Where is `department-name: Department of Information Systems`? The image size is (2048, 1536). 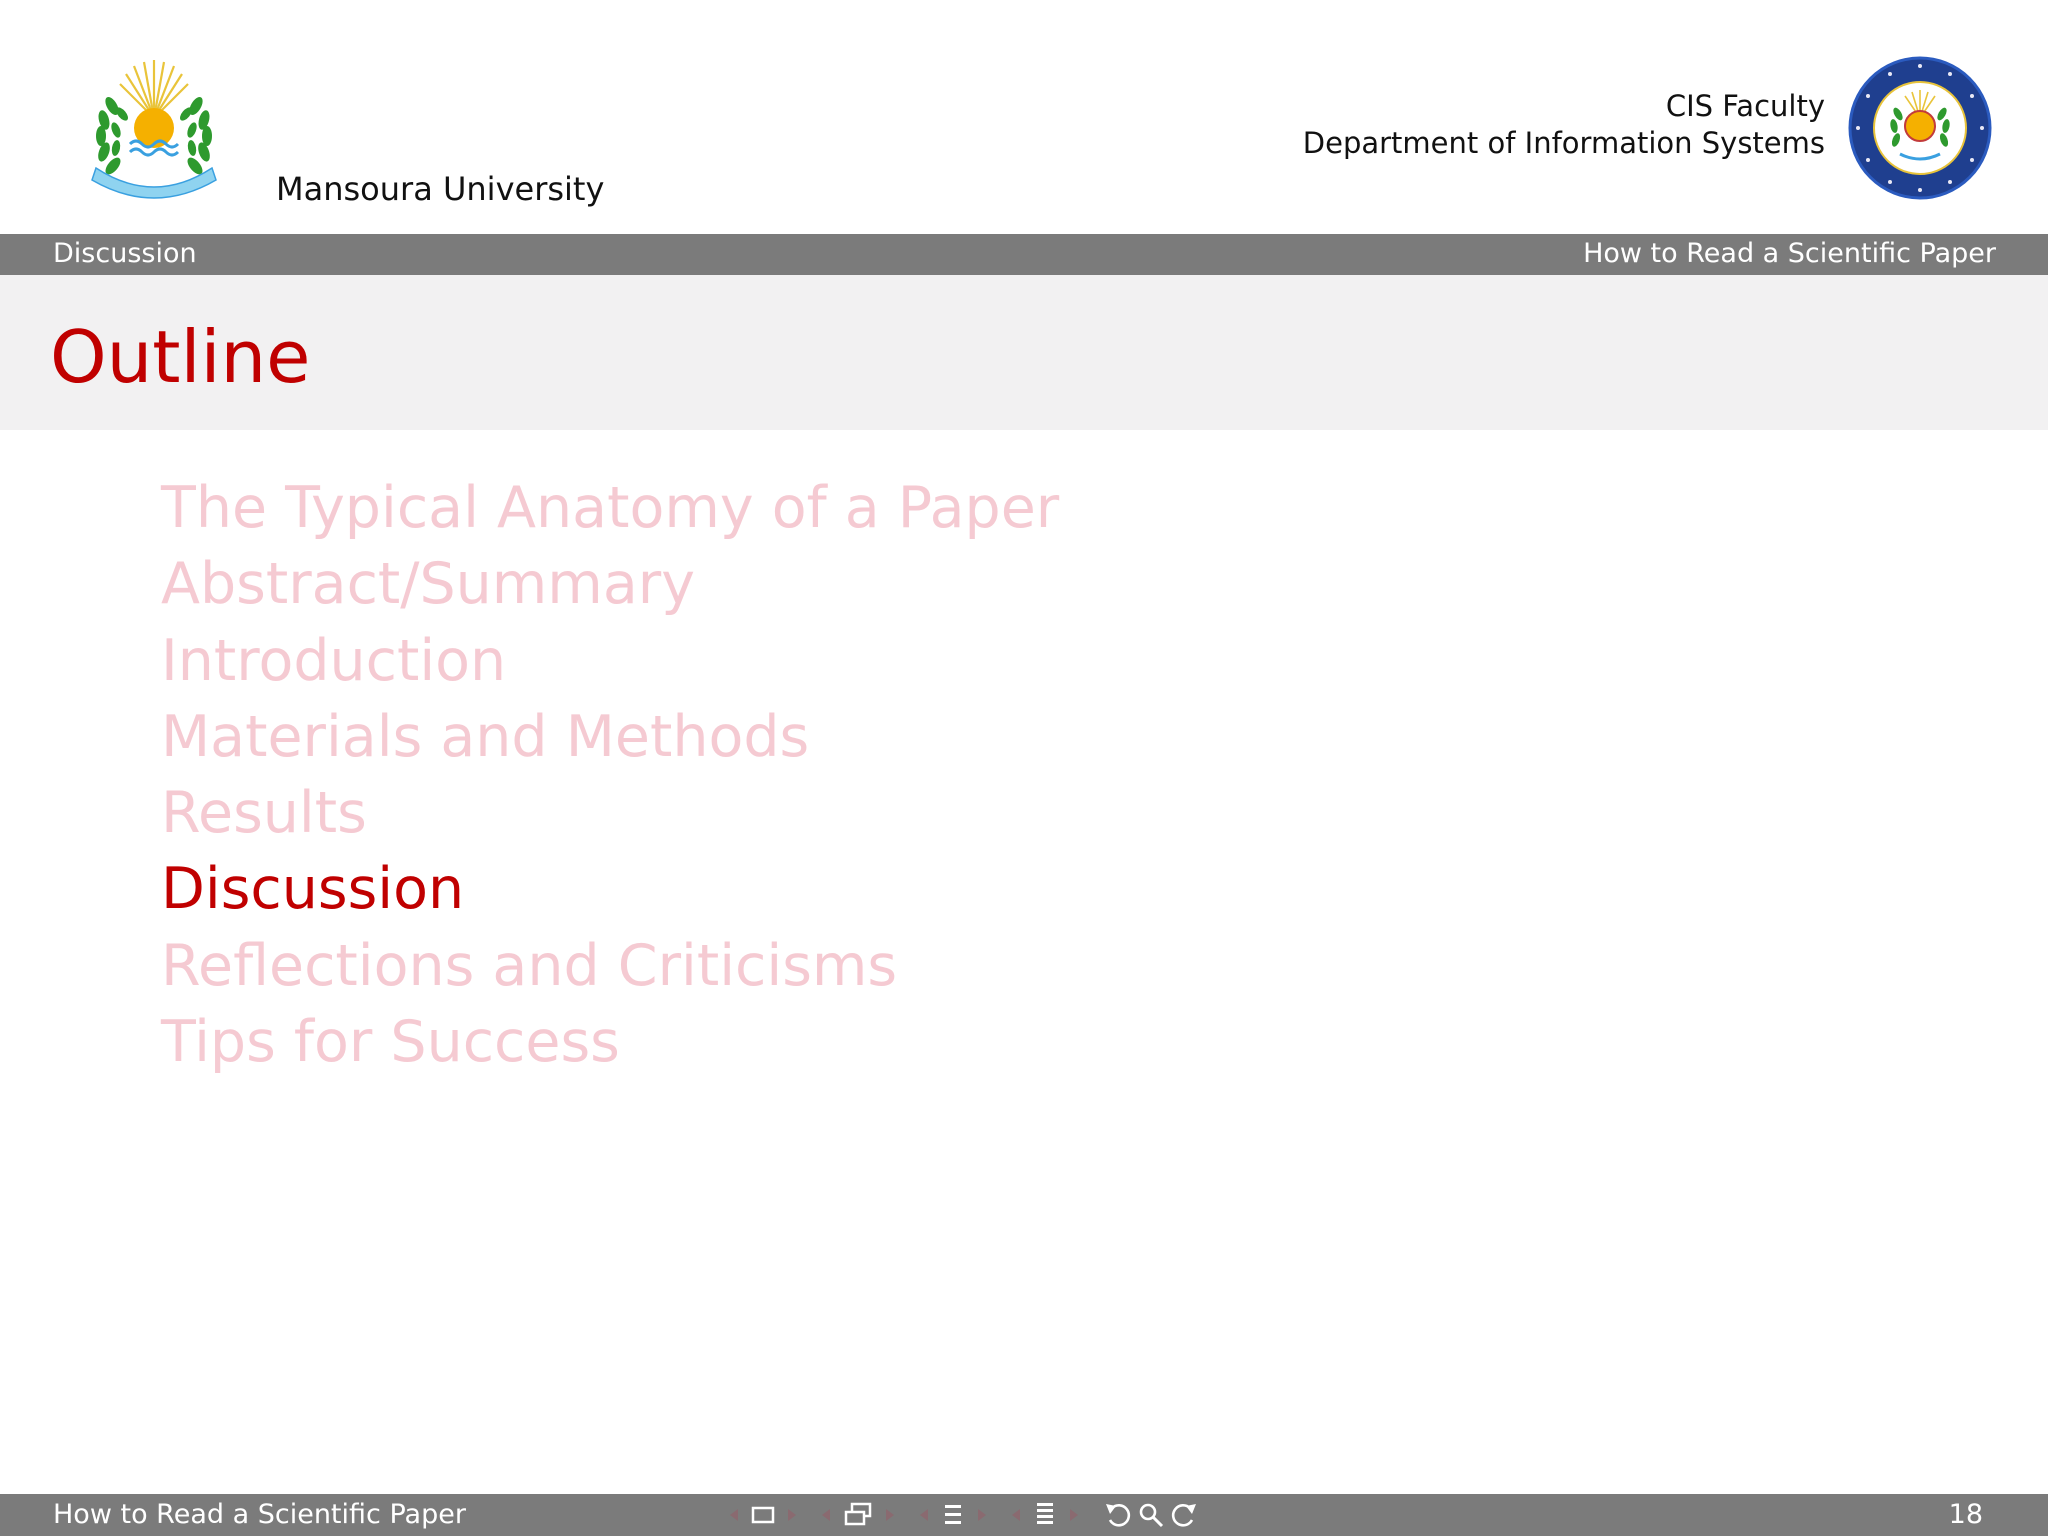
department-name: Department of Information Systems is located at coordinates (1563, 143).